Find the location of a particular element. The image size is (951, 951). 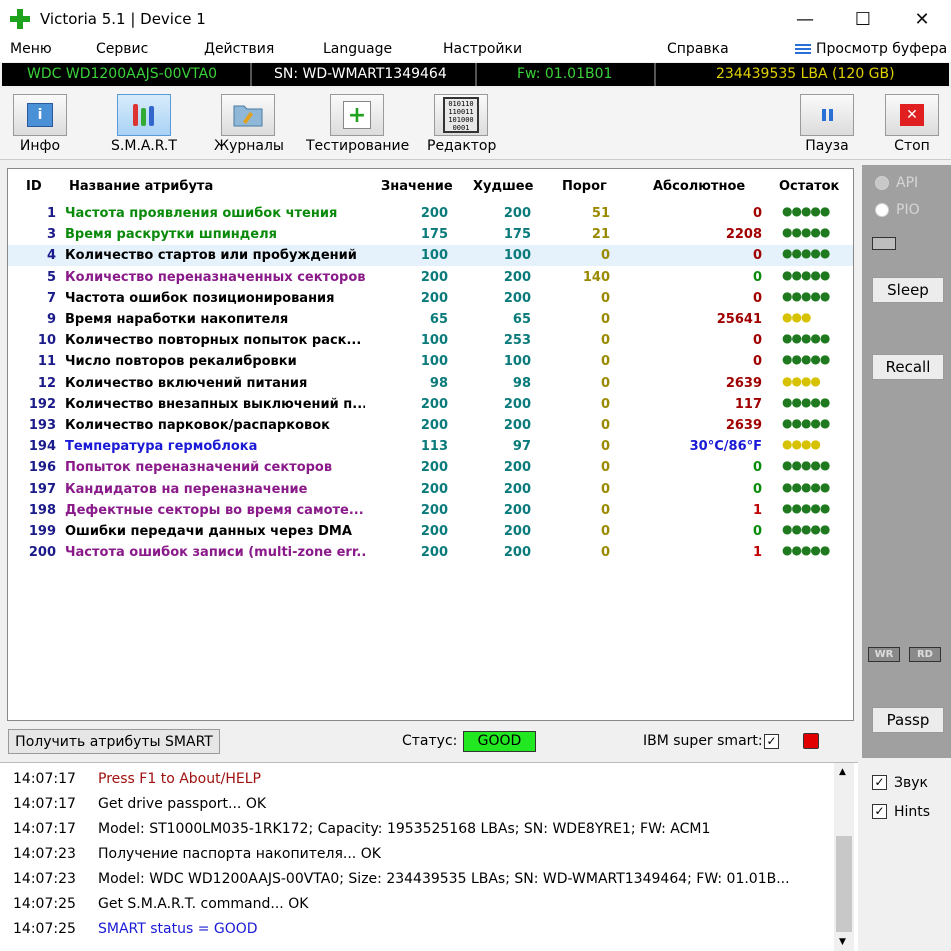

menu-help: Справка is located at coordinates (698, 49).